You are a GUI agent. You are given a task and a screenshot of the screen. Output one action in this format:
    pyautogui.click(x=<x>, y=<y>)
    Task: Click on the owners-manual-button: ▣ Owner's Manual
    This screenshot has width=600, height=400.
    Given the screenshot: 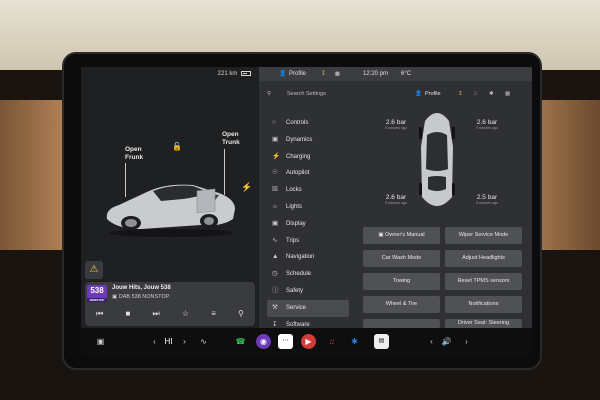 What is the action you would take?
    pyautogui.click(x=401, y=235)
    